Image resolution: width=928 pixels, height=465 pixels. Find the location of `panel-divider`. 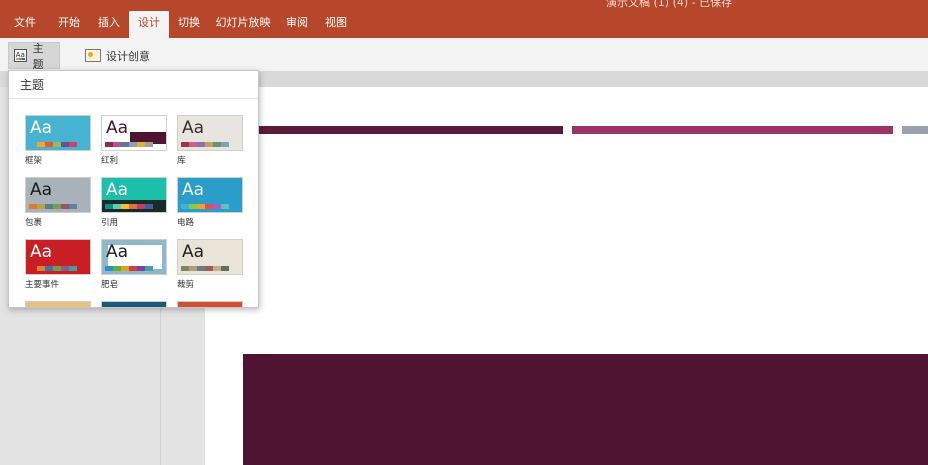

panel-divider is located at coordinates (160, 382).